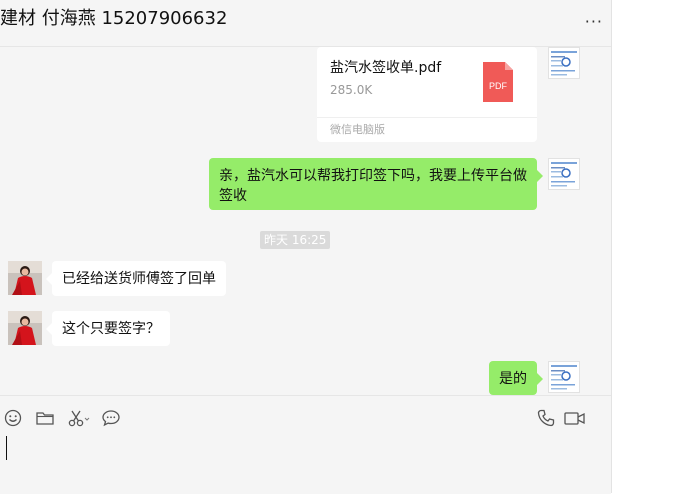 Image resolution: width=691 pixels, height=494 pixels. Describe the element at coordinates (79, 418) in the screenshot. I see `scissors-icon` at that location.